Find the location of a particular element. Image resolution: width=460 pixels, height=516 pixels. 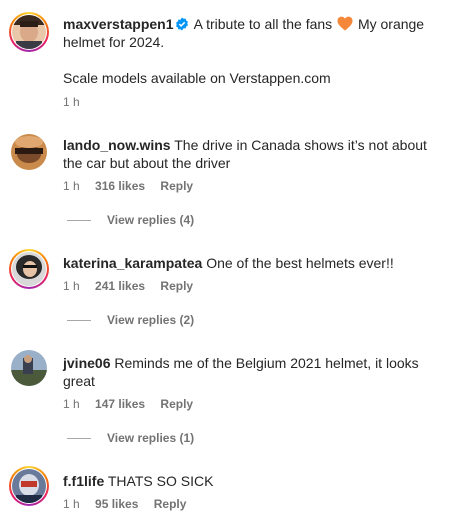

view-replies-button: View replies (4) is located at coordinates (130, 220).